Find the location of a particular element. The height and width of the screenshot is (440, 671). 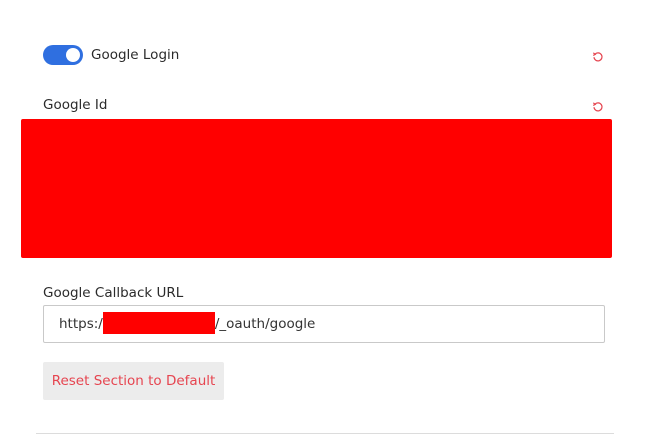

toggle-knob is located at coordinates (73, 55).